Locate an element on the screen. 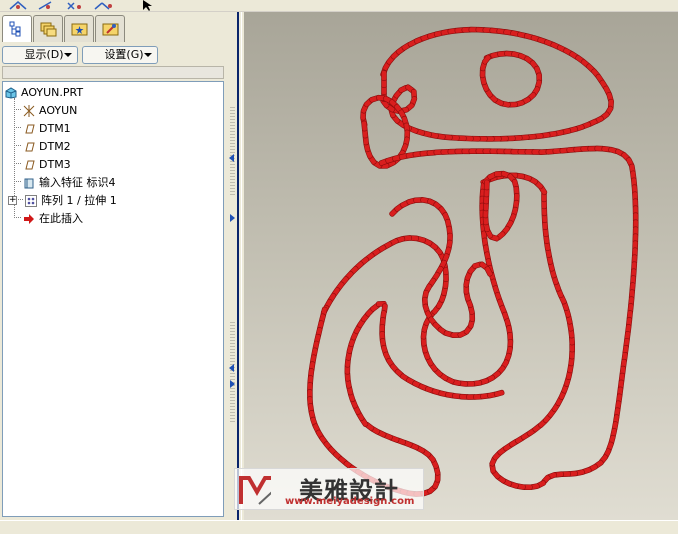  tab-layers is located at coordinates (48, 29).